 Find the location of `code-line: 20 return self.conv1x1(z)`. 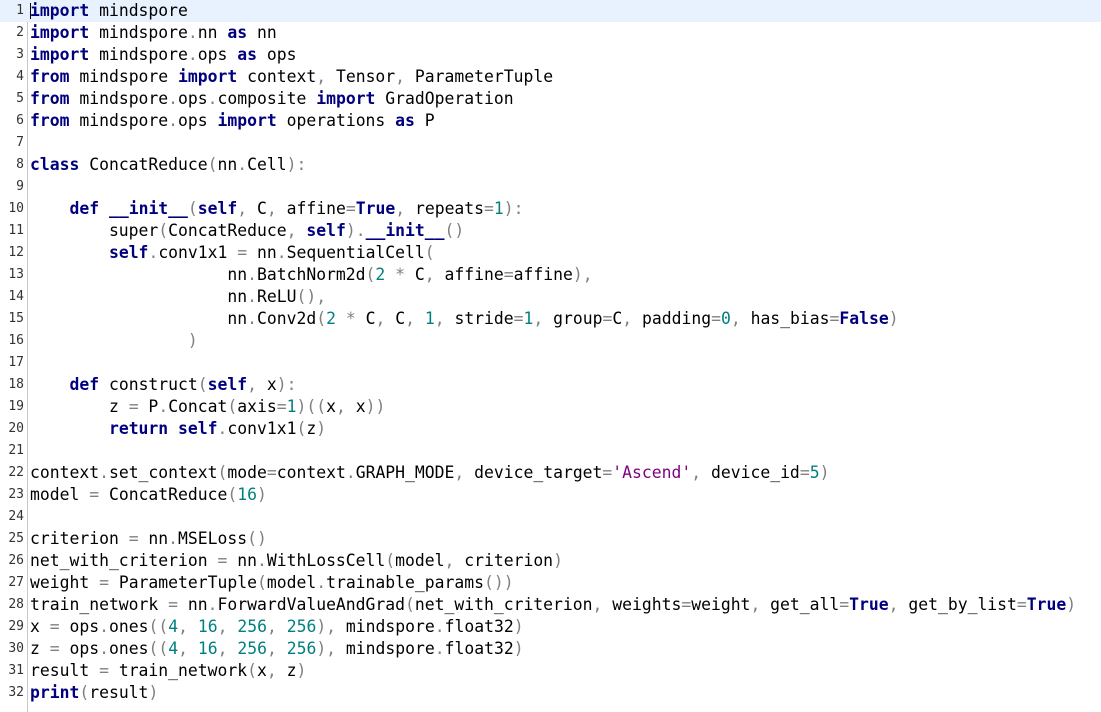

code-line: 20 return self.conv1x1(z) is located at coordinates (550, 429).